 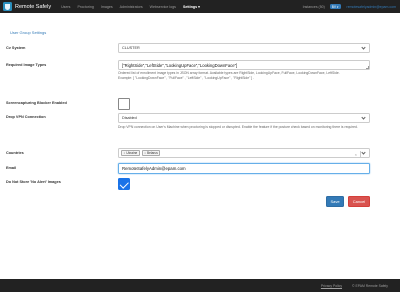 What do you see at coordinates (154, 168) in the screenshot?
I see `email-value: RemoteSafelyAdmin@epam.com` at bounding box center [154, 168].